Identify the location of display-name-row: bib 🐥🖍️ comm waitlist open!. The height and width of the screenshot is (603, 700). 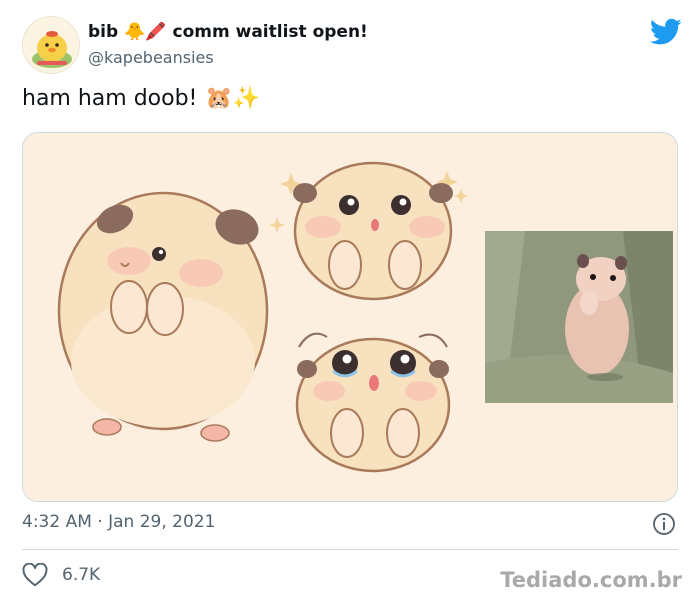
(228, 32).